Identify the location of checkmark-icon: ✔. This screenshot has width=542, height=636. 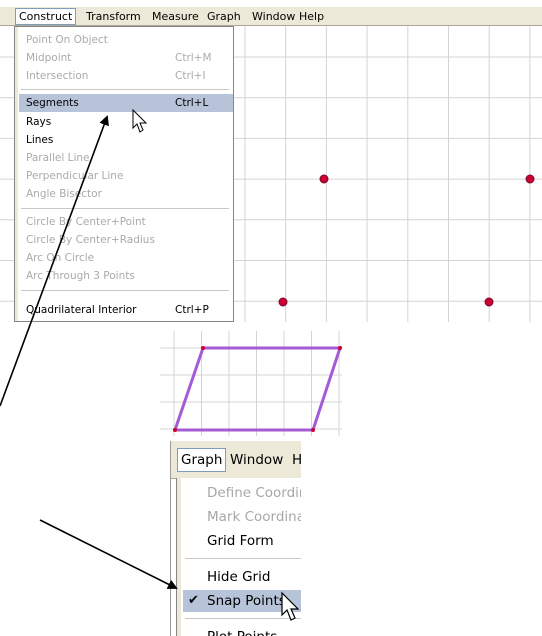
(193, 600).